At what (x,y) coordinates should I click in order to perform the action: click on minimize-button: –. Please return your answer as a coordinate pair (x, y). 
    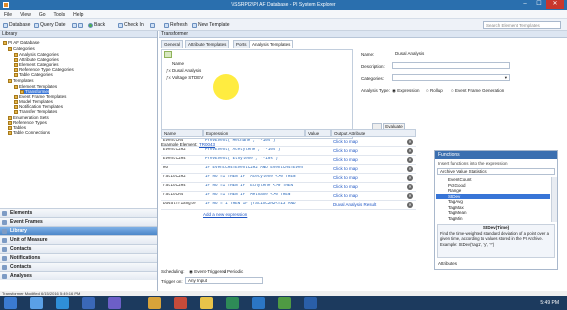
    Looking at the image, I should click on (525, 4).